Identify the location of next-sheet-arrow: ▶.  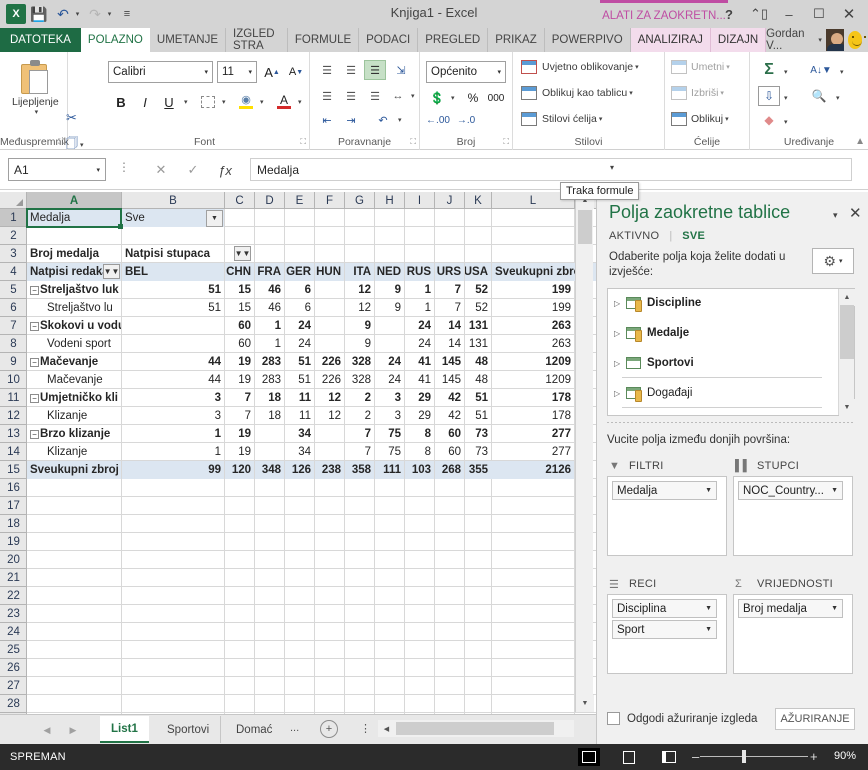
(73, 730).